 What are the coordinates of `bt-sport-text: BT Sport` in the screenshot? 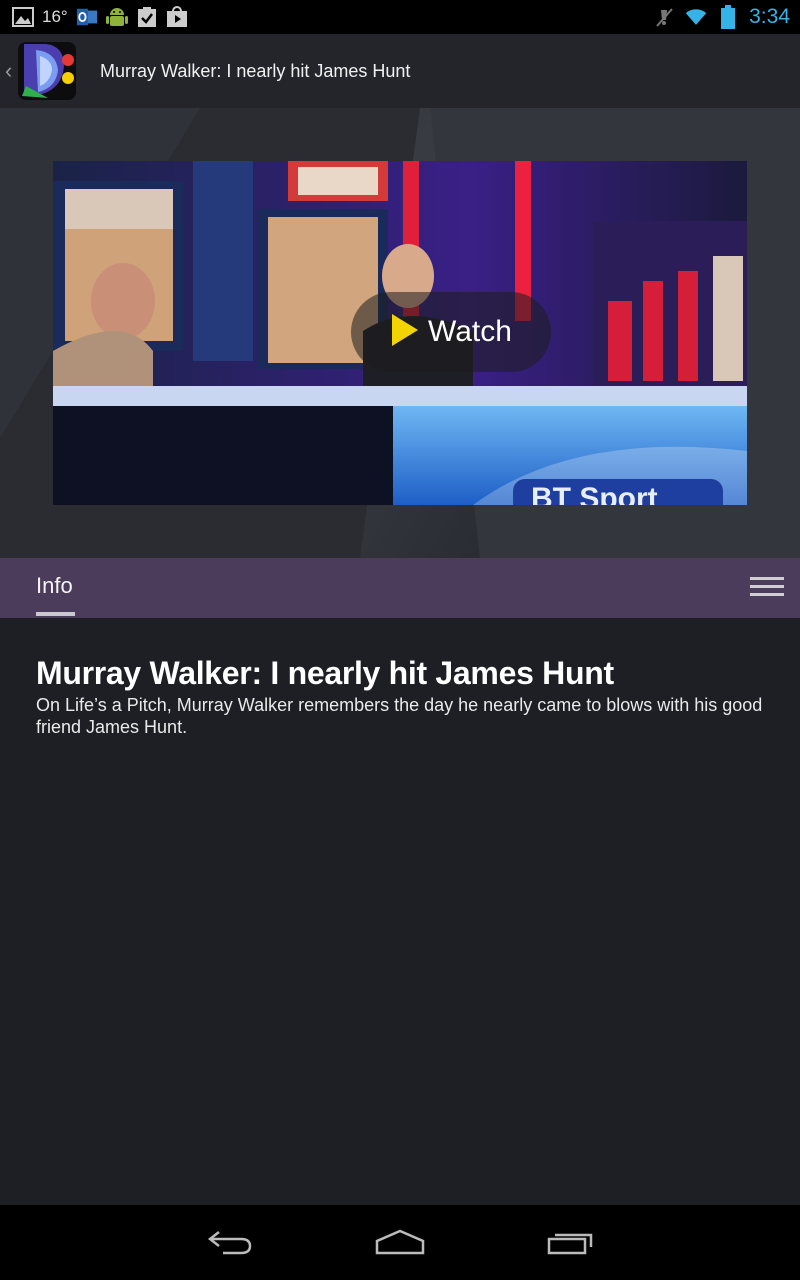 It's located at (594, 493).